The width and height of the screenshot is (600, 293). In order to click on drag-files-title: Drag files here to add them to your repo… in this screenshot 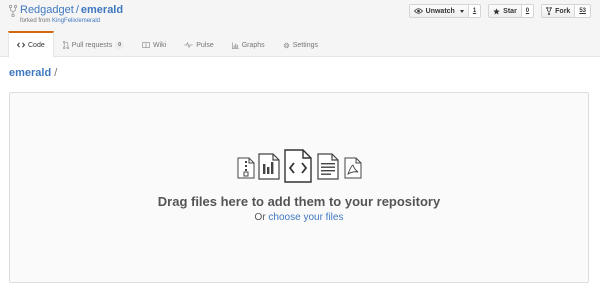, I will do `click(299, 201)`.